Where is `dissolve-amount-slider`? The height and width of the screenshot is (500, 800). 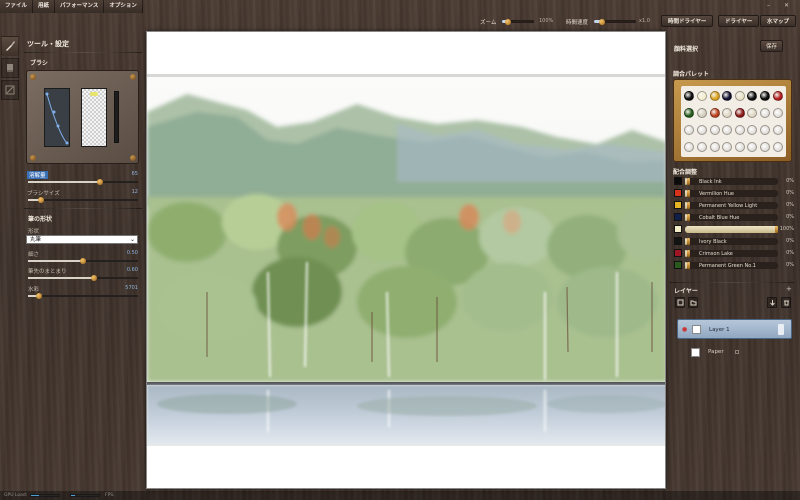 dissolve-amount-slider is located at coordinates (83, 182).